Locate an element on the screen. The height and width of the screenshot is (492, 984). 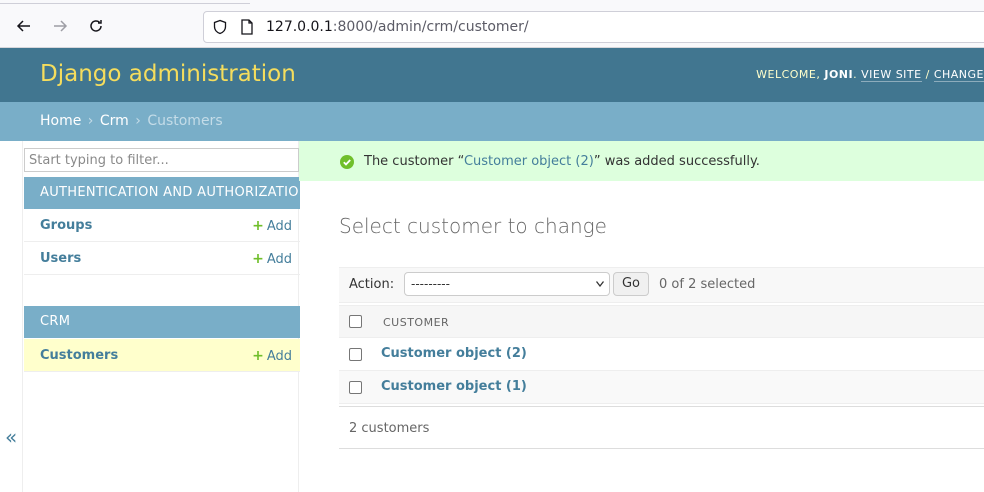
paginator: 2 customers is located at coordinates (661, 427).